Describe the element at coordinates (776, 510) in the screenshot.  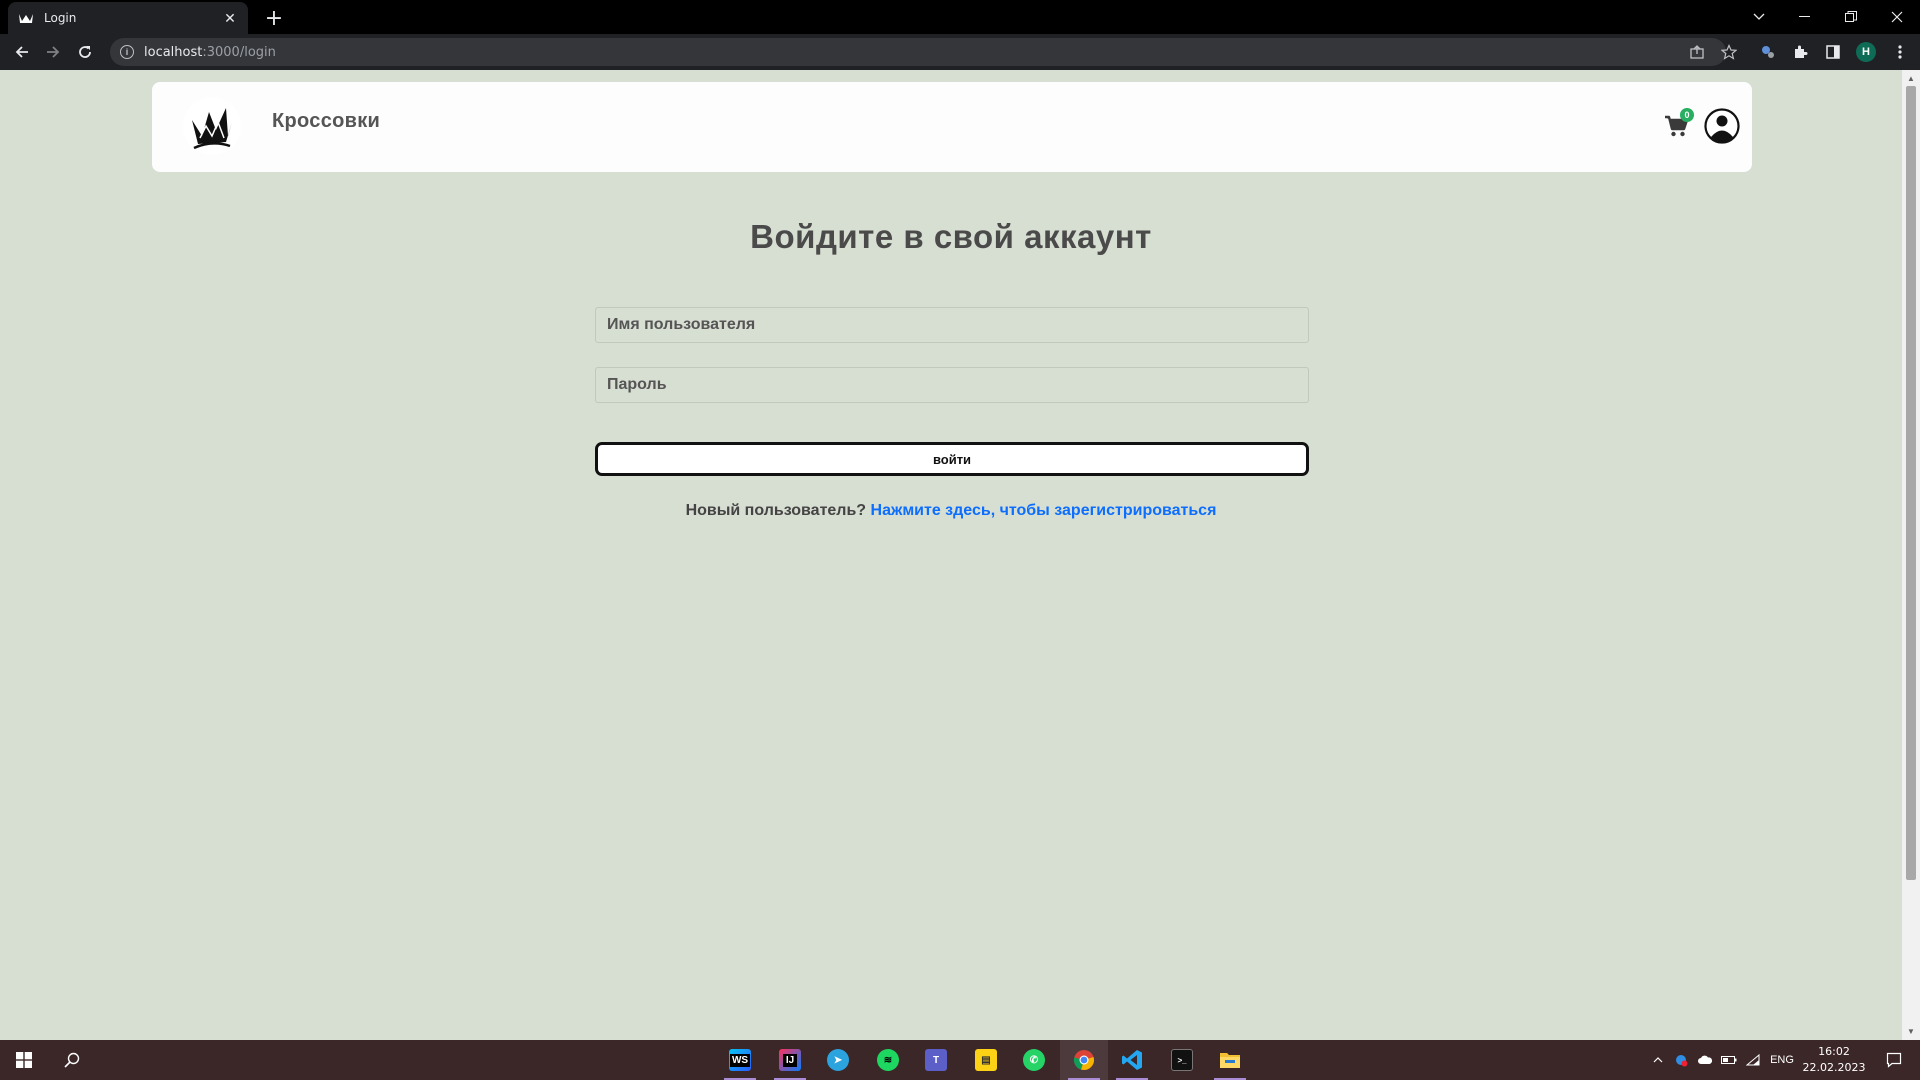
I see `register-prompt-text: Новый пользователь?` at that location.